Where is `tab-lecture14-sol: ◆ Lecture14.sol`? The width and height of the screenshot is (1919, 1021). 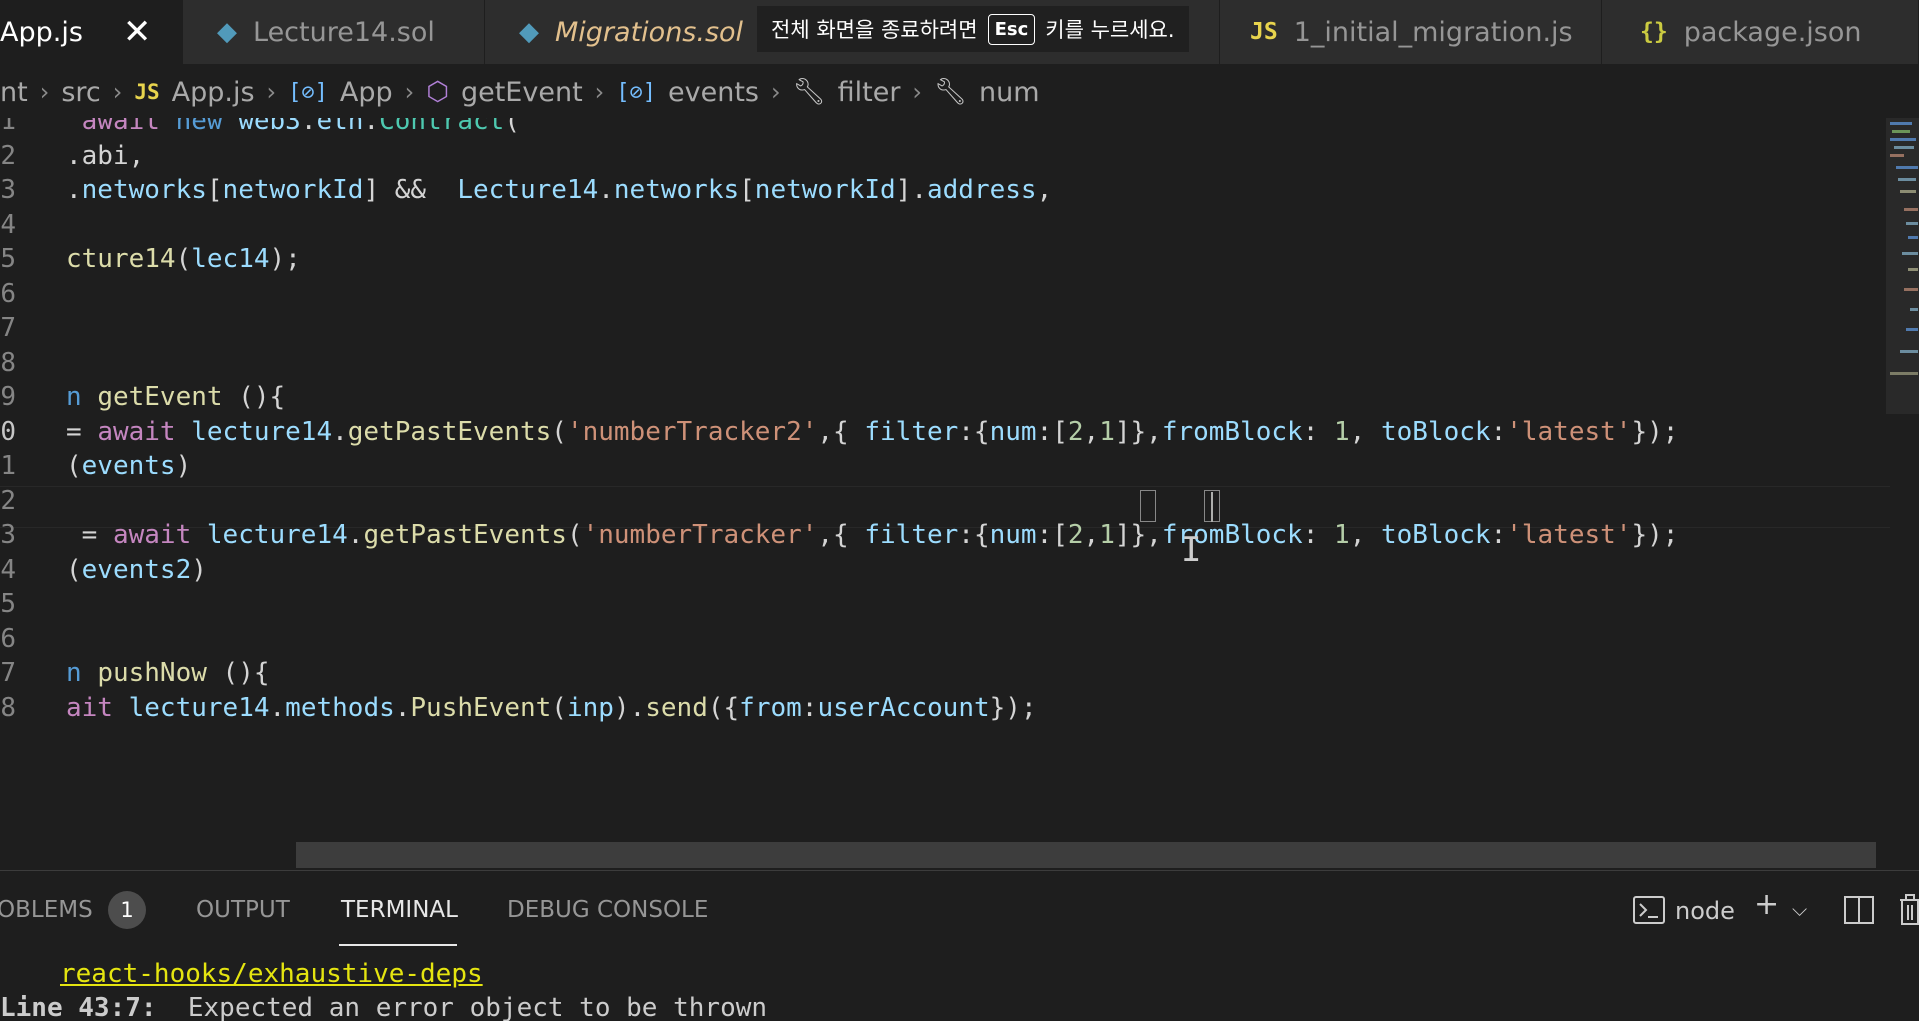
tab-lecture14-sol: ◆ Lecture14.sol is located at coordinates (334, 32).